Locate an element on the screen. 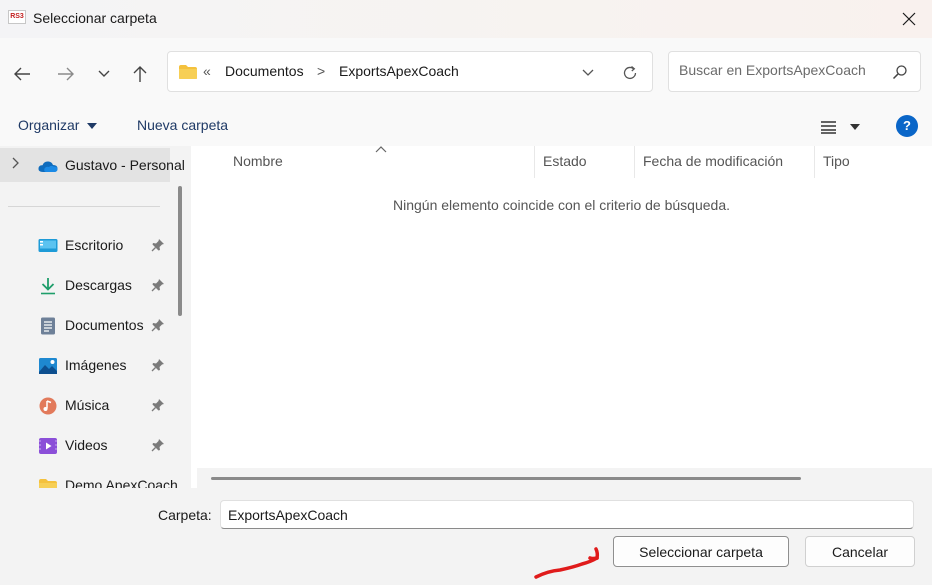 This screenshot has height=585, width=932. column-header-nombre: Nombre is located at coordinates (383, 162).